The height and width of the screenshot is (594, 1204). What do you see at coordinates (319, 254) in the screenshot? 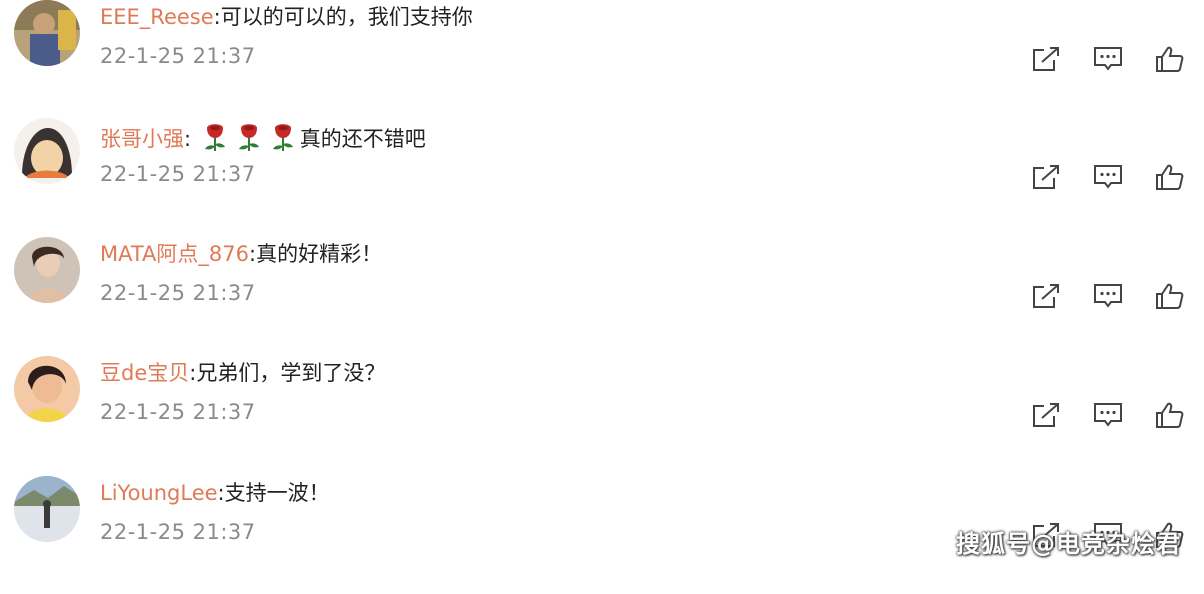
I see `comment-text: 真的好精彩！` at bounding box center [319, 254].